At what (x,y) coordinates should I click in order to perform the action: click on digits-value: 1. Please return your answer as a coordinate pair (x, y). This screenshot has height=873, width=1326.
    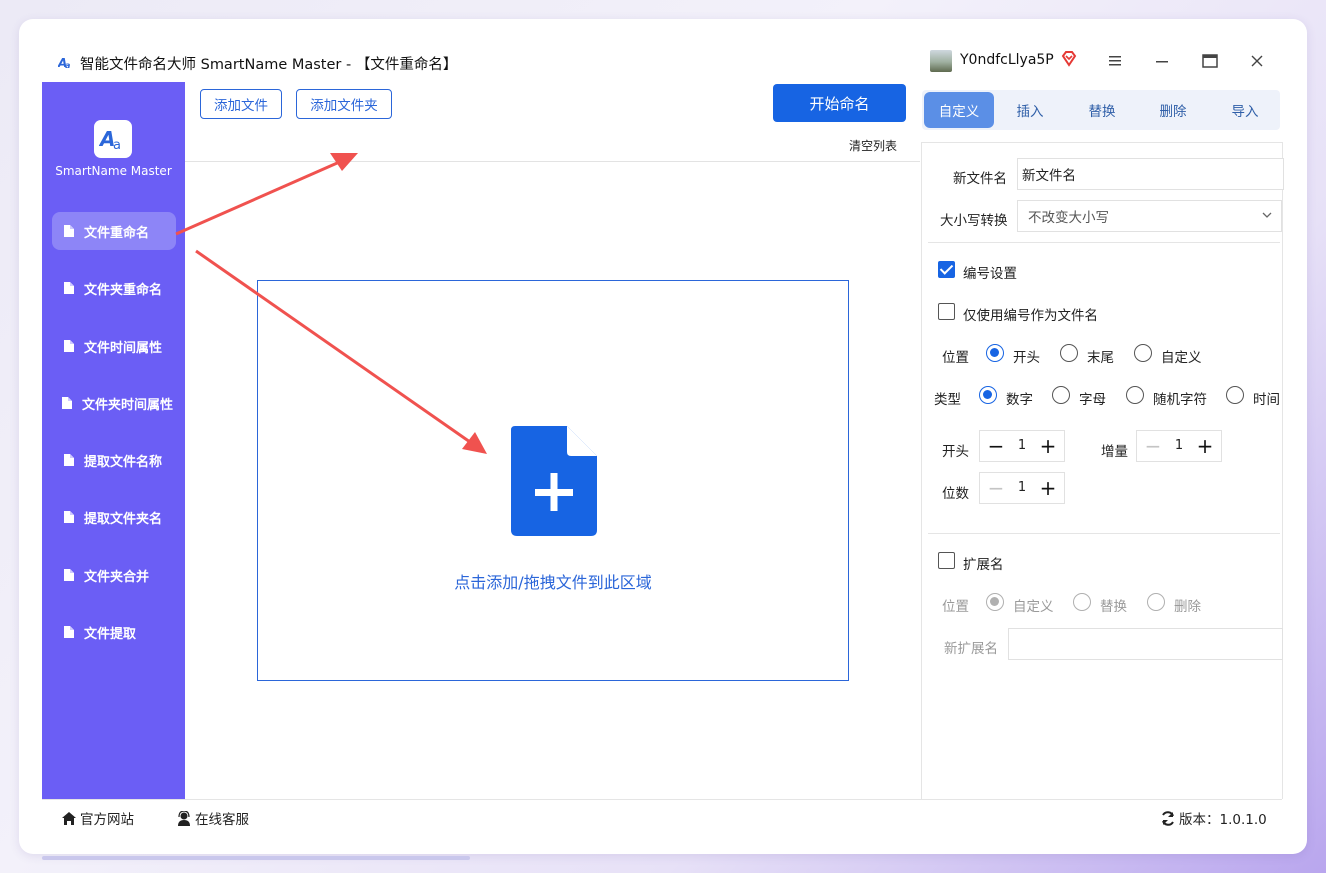
    Looking at the image, I should click on (1022, 487).